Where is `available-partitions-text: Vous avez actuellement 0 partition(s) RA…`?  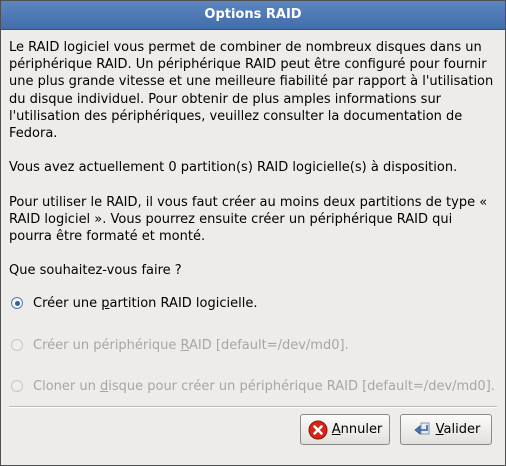
available-partitions-text: Vous avez actuellement 0 partition(s) RA… is located at coordinates (233, 167).